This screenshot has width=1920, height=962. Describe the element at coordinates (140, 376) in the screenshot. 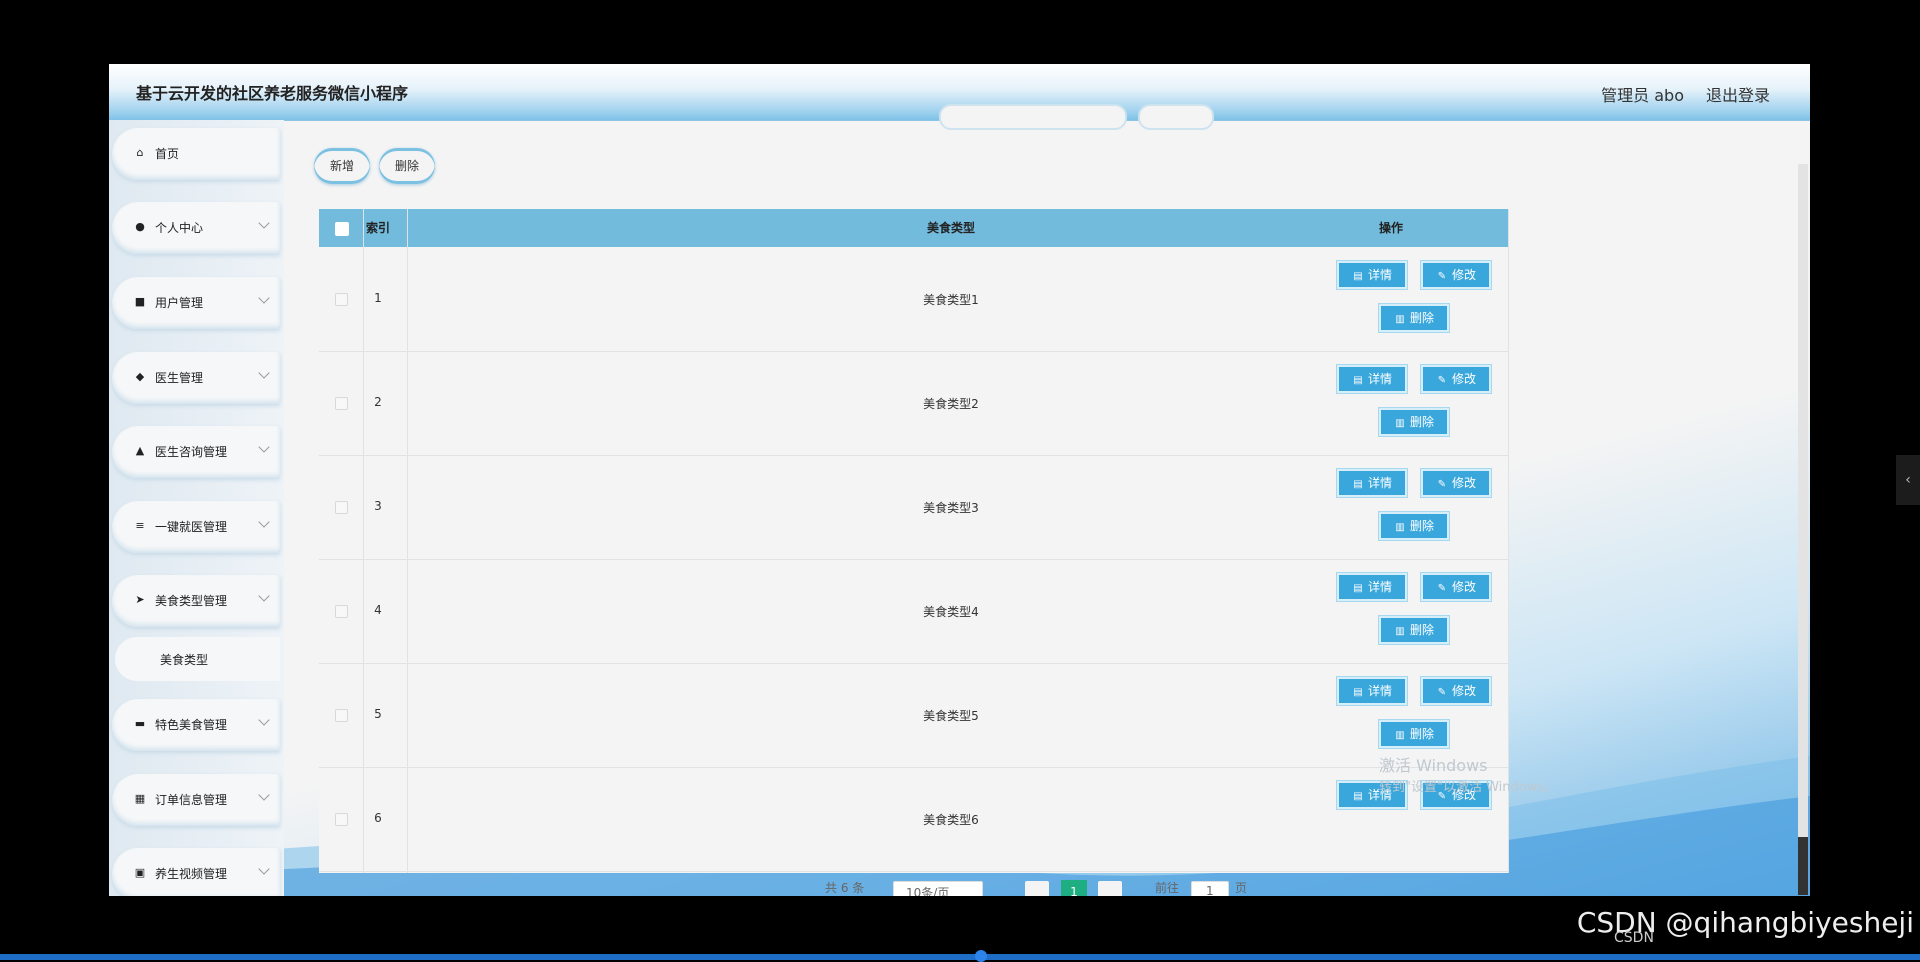

I see `doctor-icon: ◆` at that location.